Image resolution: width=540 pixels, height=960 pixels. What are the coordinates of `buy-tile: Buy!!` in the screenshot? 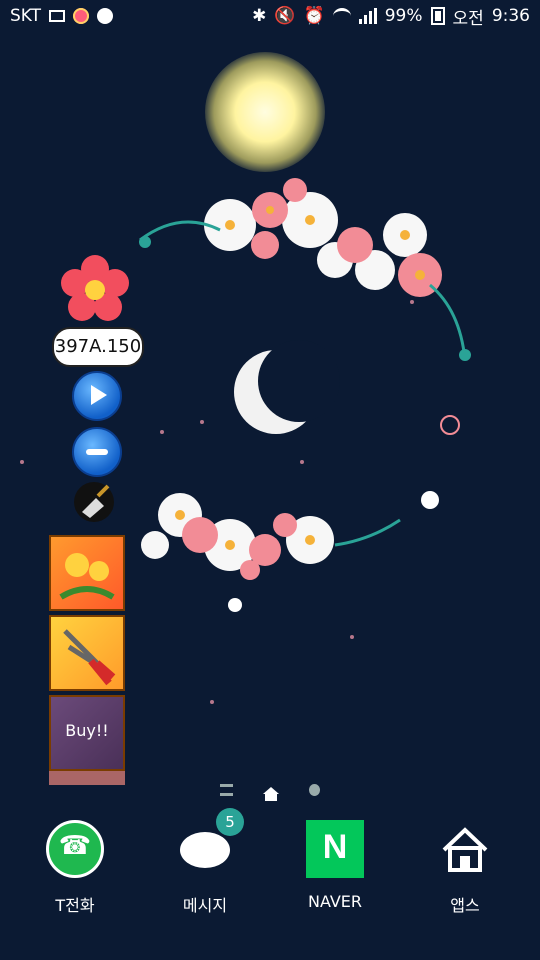 It's located at (87, 733).